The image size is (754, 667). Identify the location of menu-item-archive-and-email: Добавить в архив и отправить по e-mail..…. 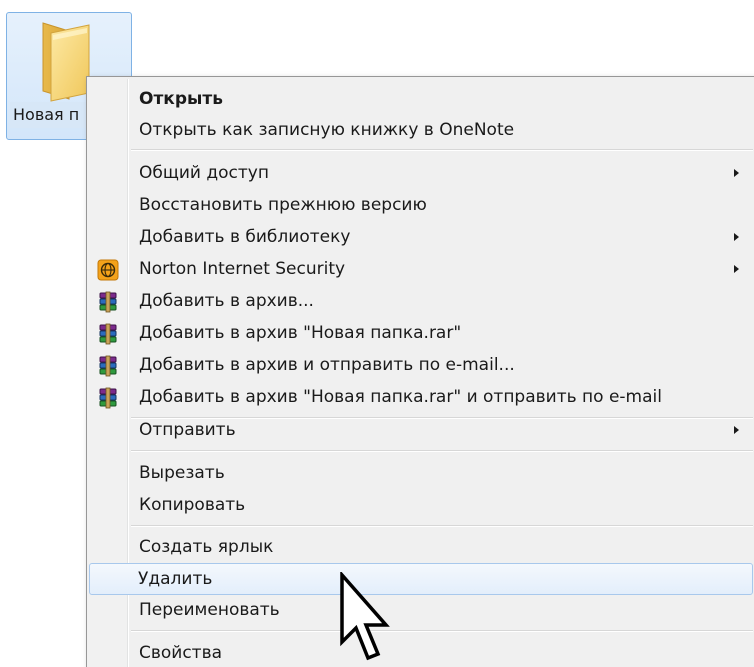
(421, 365).